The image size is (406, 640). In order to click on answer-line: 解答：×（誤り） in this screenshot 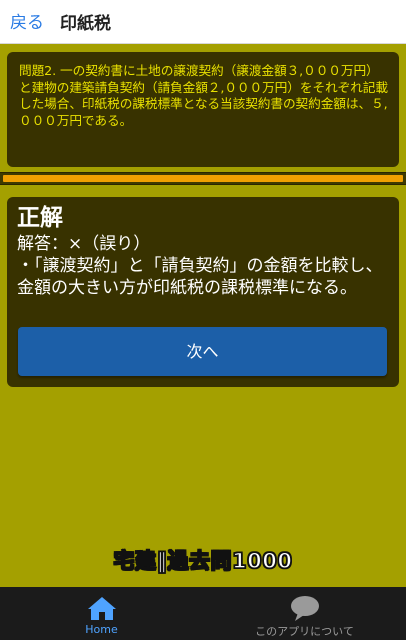, I will do `click(84, 244)`.